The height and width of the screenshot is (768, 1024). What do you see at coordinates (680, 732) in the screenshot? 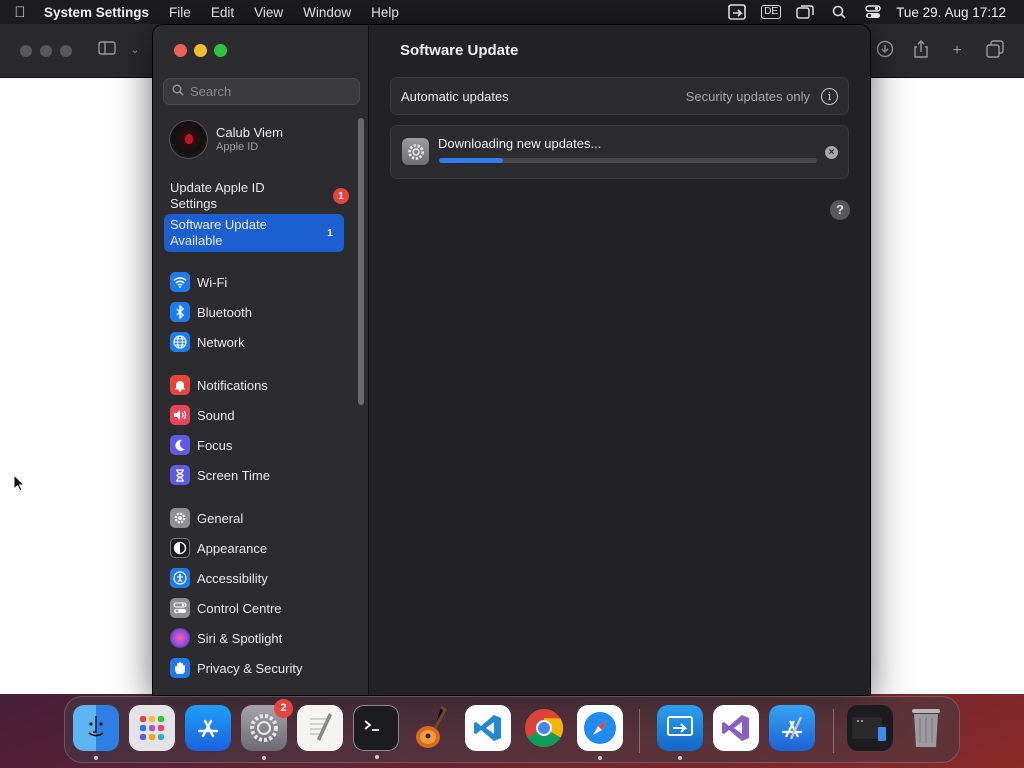
I see `dock-remote-desktop-icon` at bounding box center [680, 732].